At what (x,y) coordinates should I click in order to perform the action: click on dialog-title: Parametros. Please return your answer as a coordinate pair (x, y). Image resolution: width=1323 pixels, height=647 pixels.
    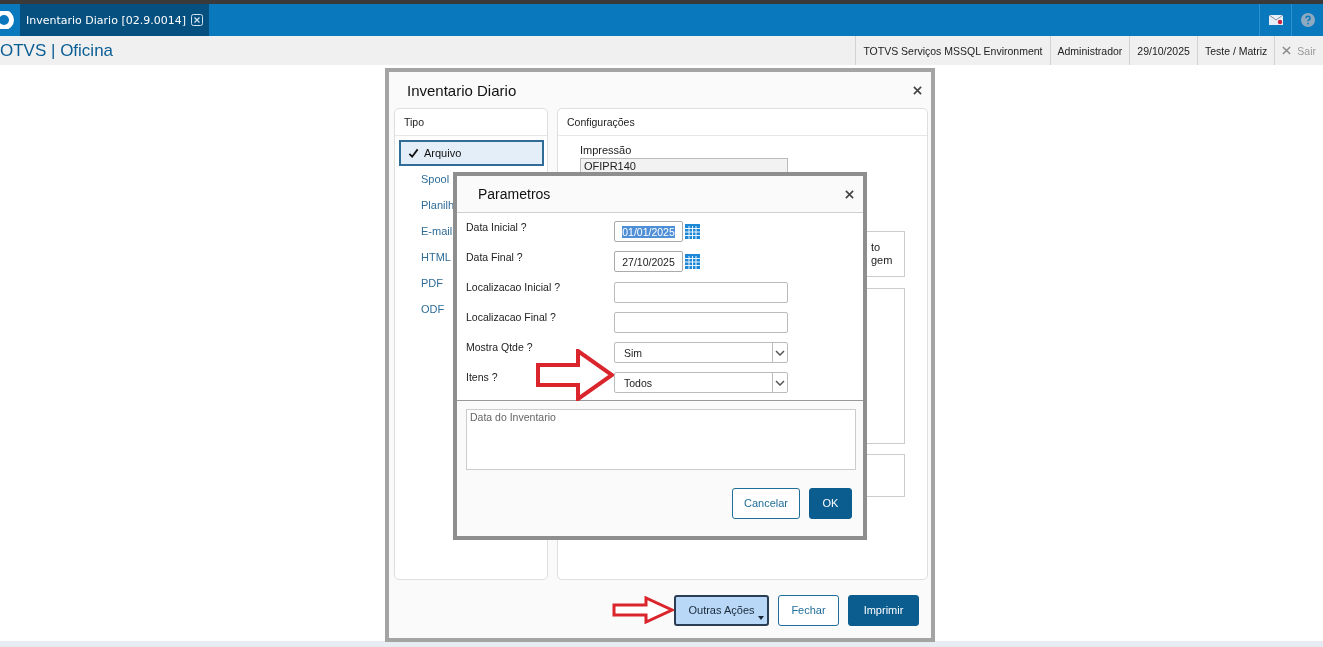
    Looking at the image, I should click on (514, 194).